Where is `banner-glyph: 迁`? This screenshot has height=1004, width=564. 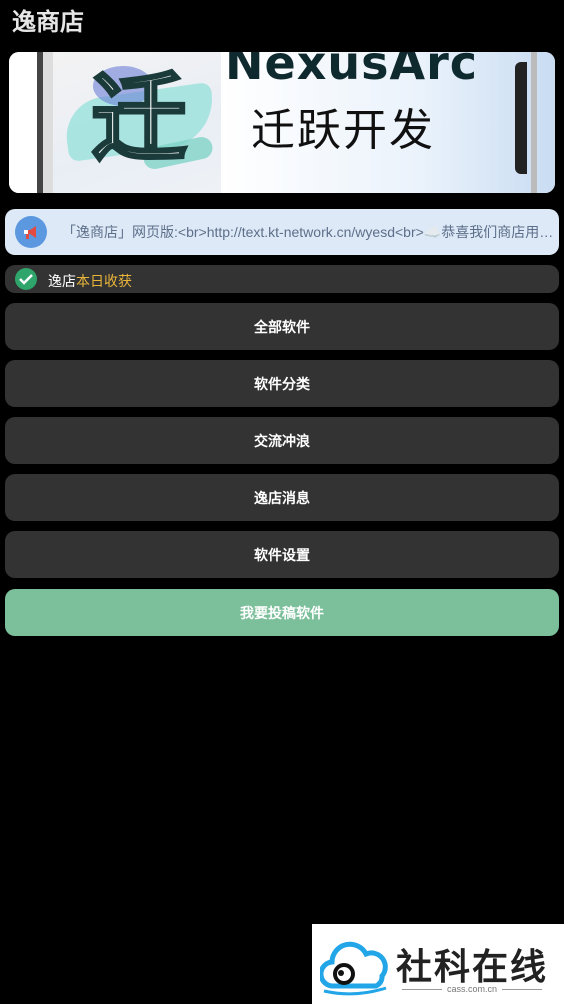
banner-glyph: 迁 is located at coordinates (139, 119).